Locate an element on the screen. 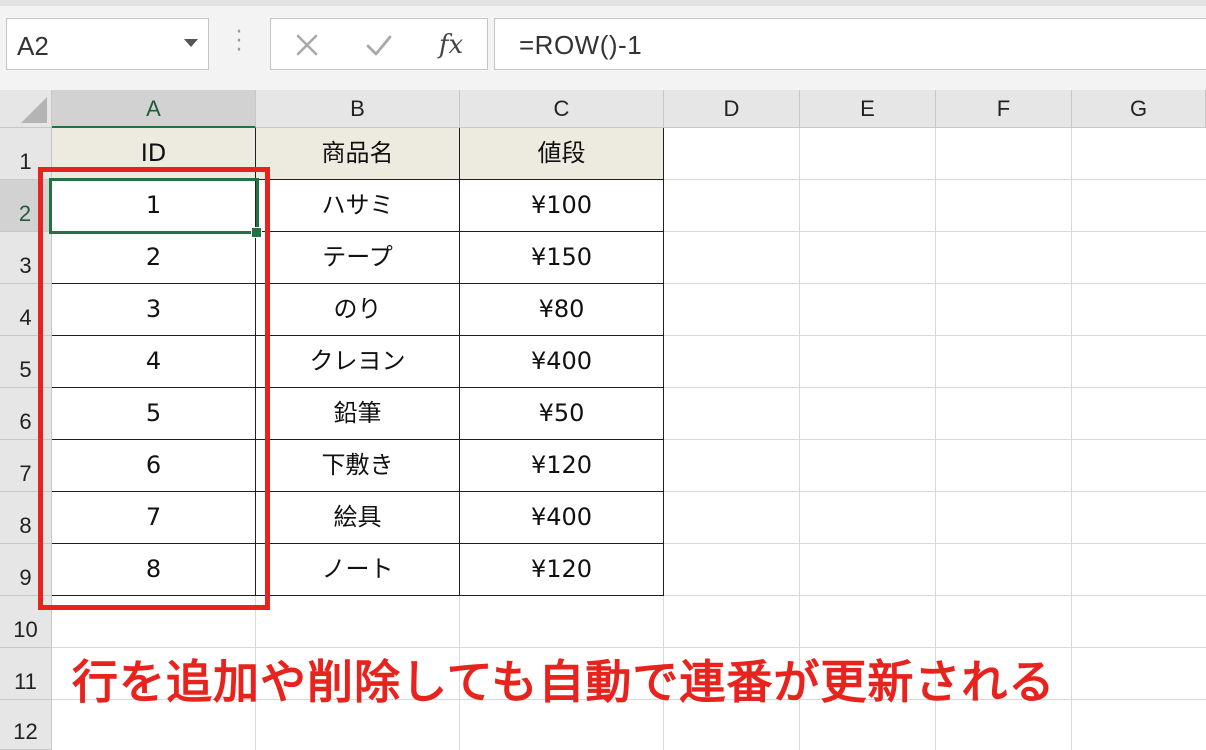  row-header-11: 11 is located at coordinates (26, 674).